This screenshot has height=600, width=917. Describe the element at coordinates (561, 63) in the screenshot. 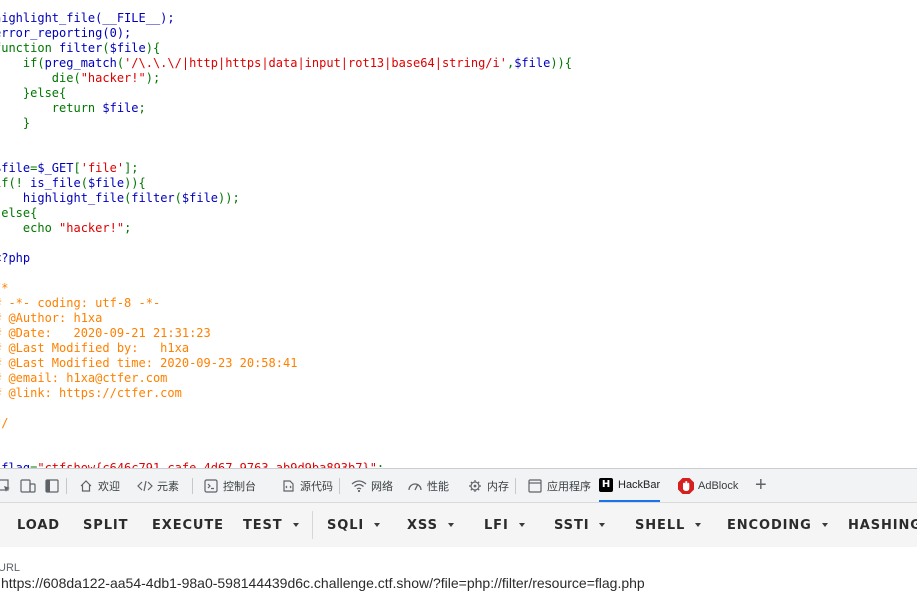

I see `code-token: )){` at that location.